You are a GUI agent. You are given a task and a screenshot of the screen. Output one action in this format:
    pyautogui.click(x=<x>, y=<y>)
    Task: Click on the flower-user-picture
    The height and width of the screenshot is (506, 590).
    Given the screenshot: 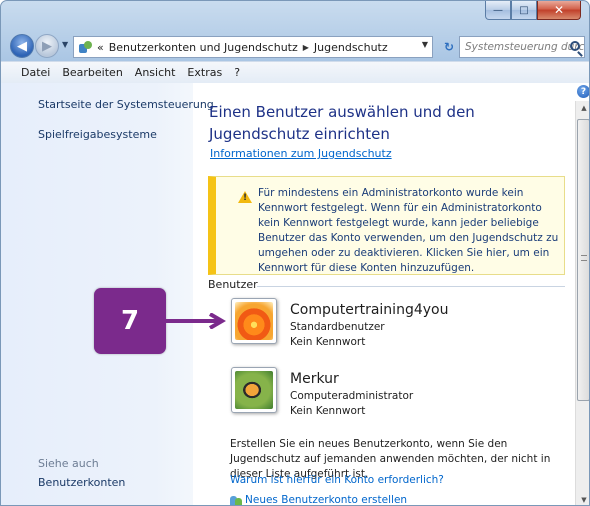 What is the action you would take?
    pyautogui.click(x=254, y=321)
    